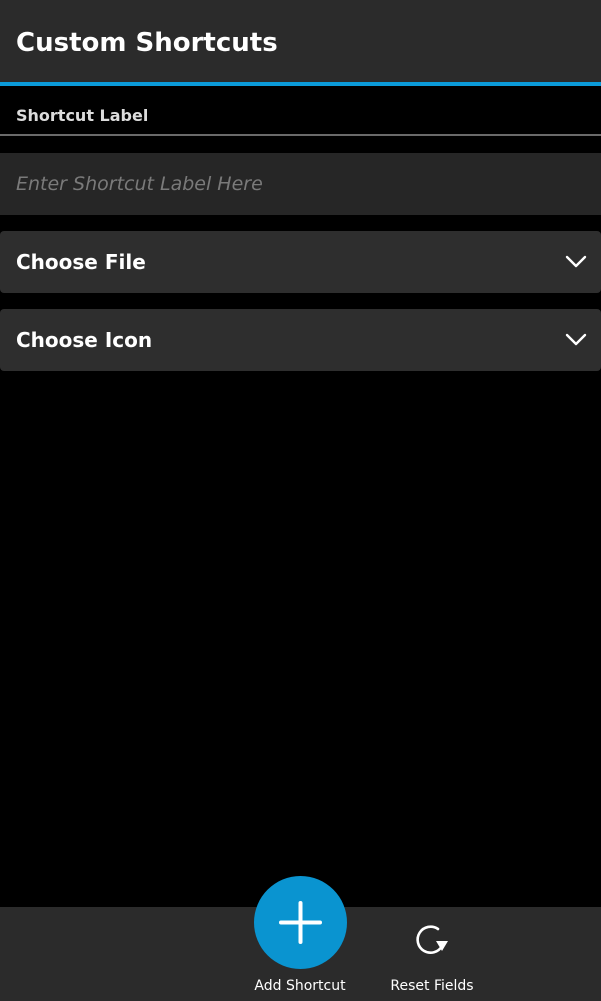 The image size is (601, 1001). Describe the element at coordinates (84, 340) in the screenshot. I see `choose-icon-label: Choose Icon` at that location.